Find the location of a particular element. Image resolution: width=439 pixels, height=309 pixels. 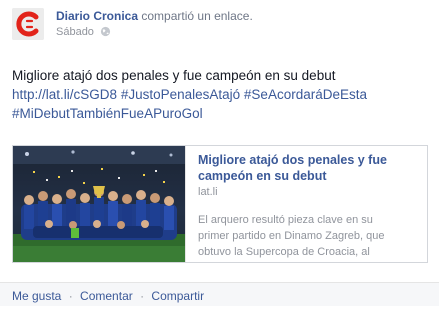

page-name-link: Diario Cronica is located at coordinates (97, 16).